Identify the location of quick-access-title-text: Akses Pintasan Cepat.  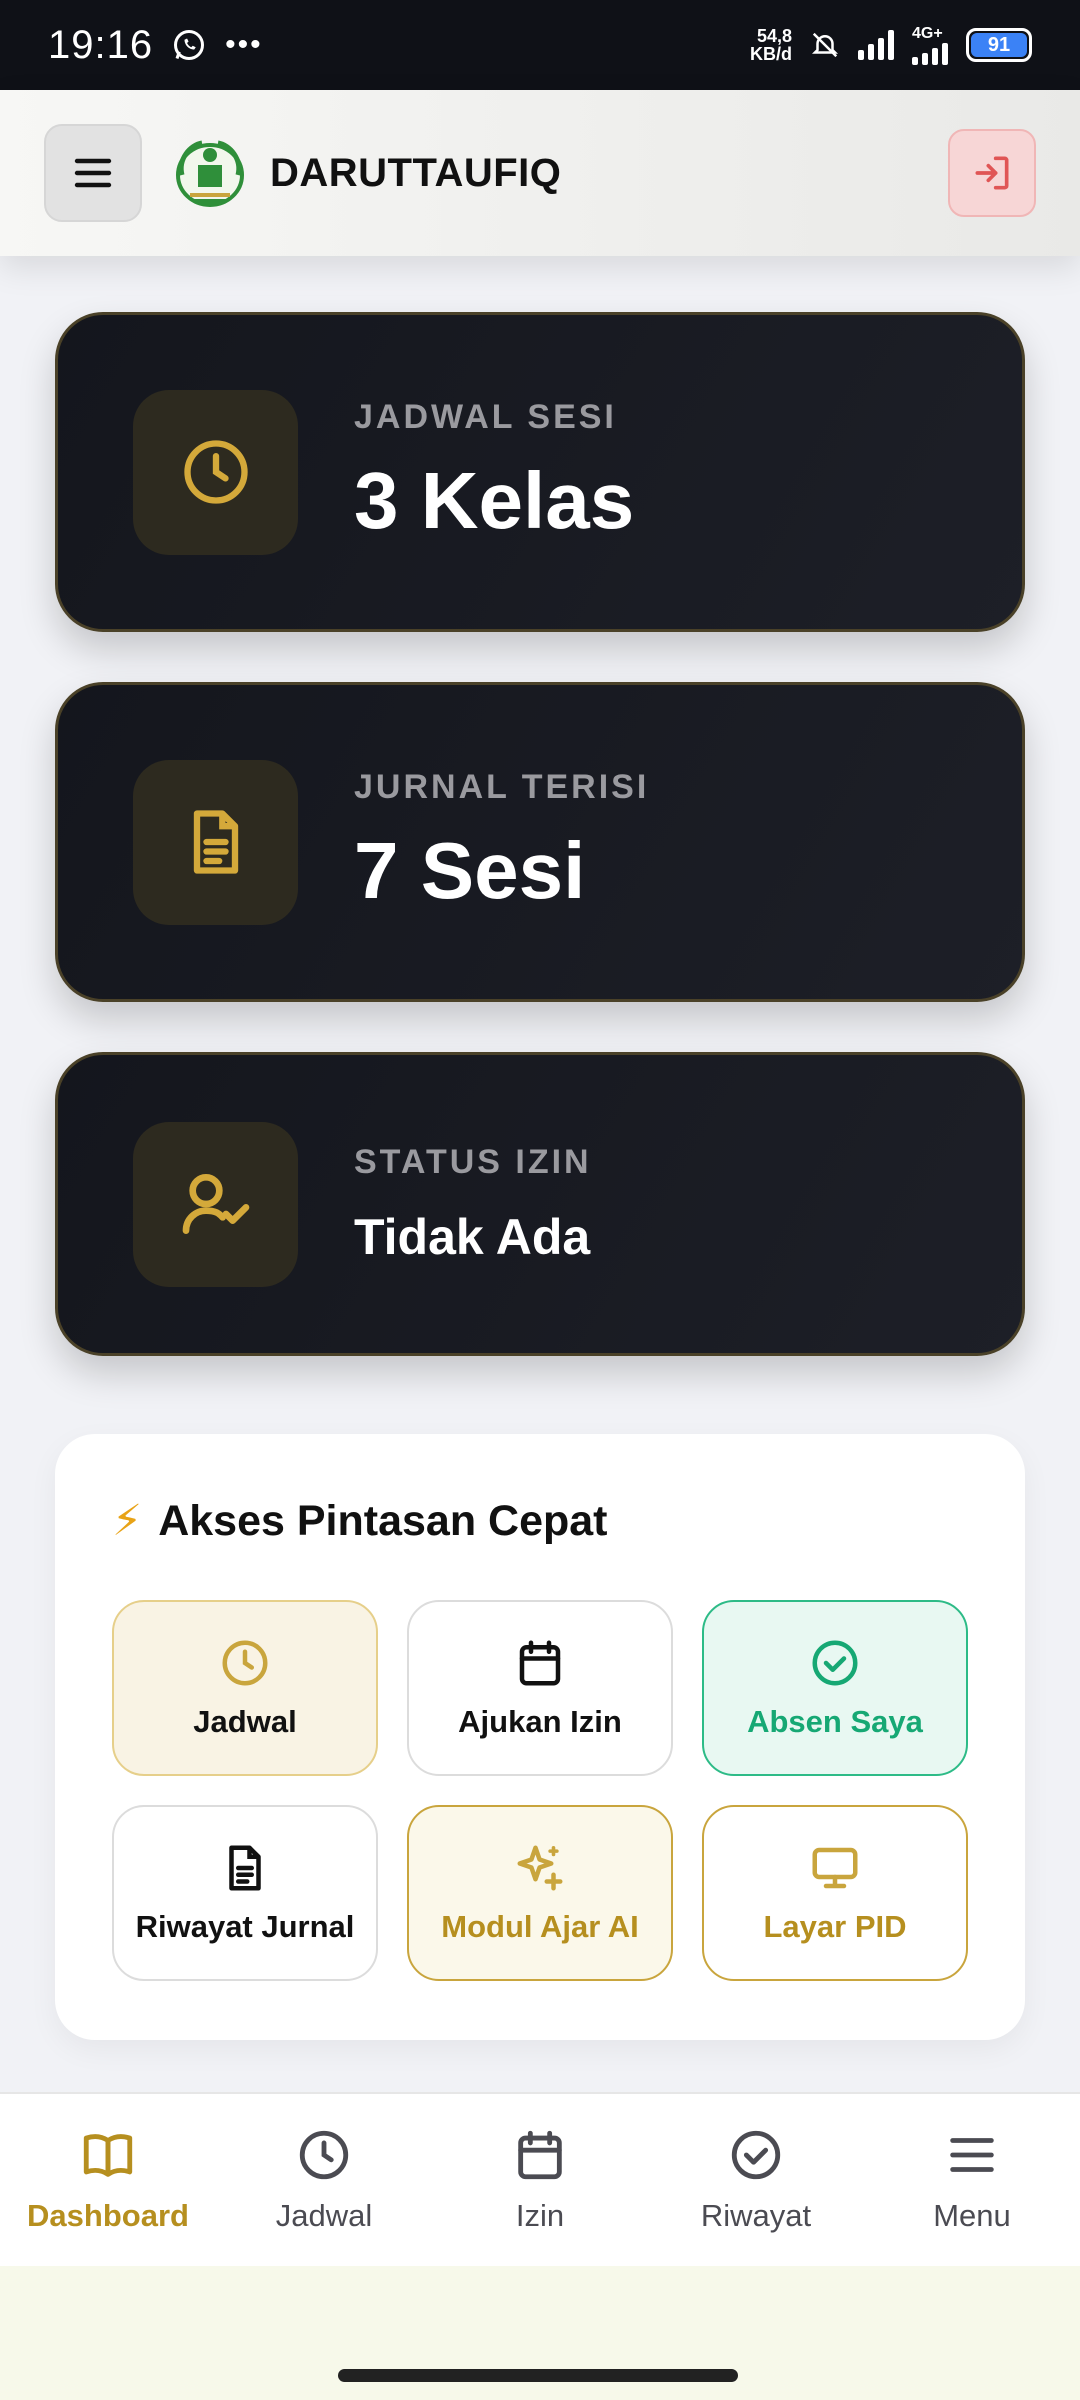
(383, 1520).